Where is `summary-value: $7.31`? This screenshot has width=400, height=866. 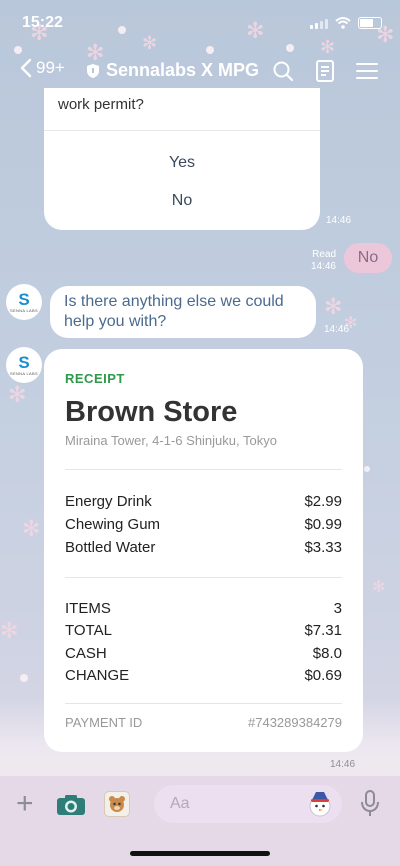
summary-value: $7.31 is located at coordinates (323, 630).